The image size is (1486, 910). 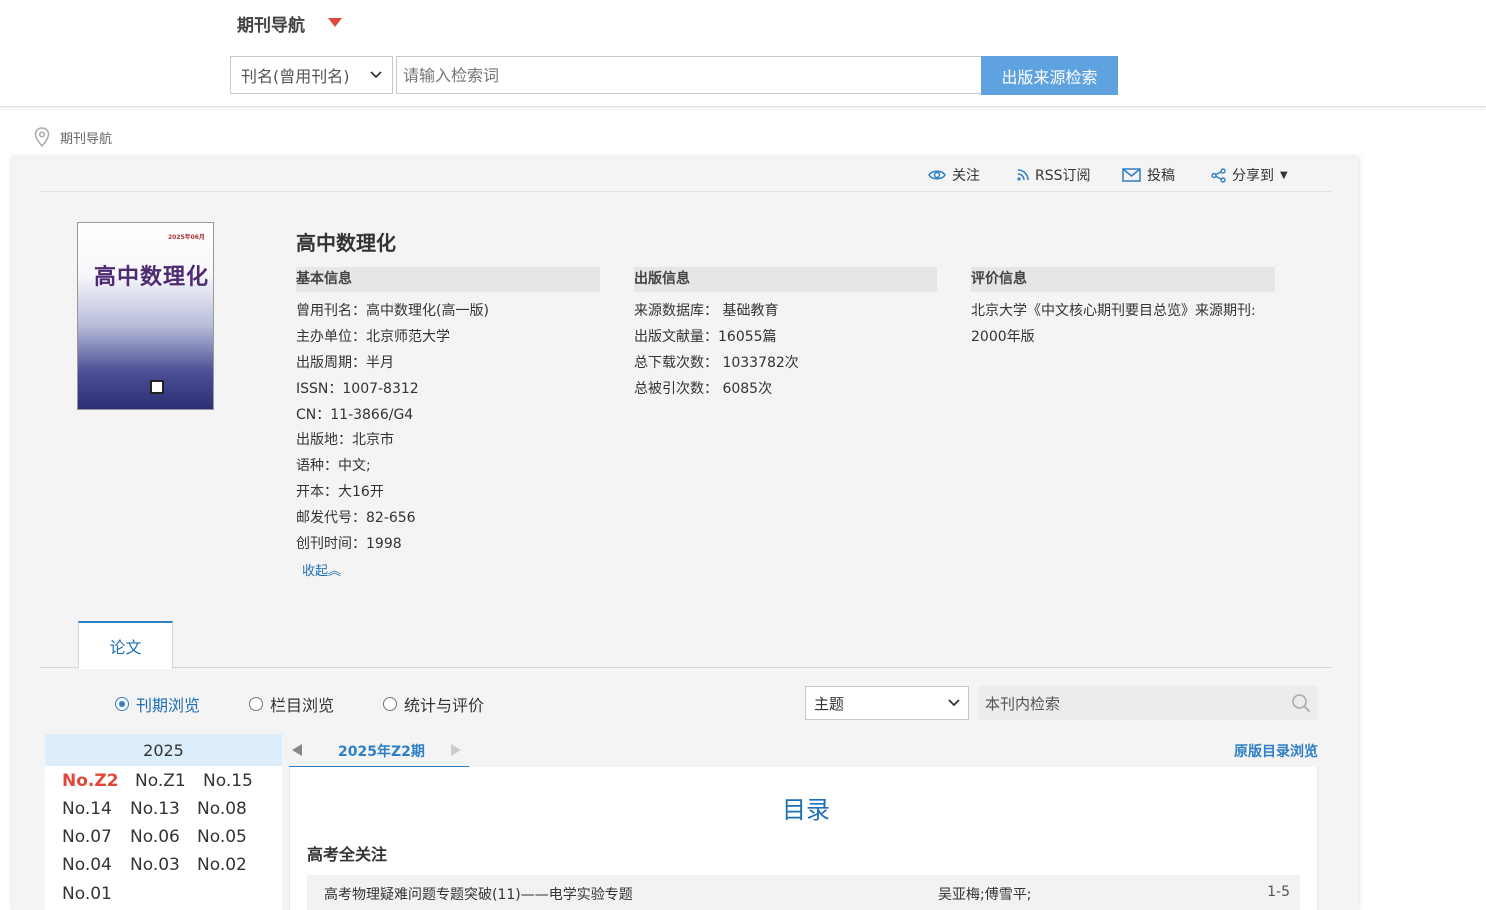 What do you see at coordinates (349, 544) in the screenshot?
I see `info-founded: 创刊时间：1998` at bounding box center [349, 544].